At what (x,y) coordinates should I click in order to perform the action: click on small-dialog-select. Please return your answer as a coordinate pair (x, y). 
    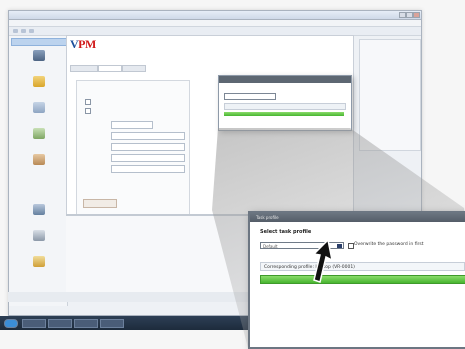
    Looking at the image, I should click on (250, 96).